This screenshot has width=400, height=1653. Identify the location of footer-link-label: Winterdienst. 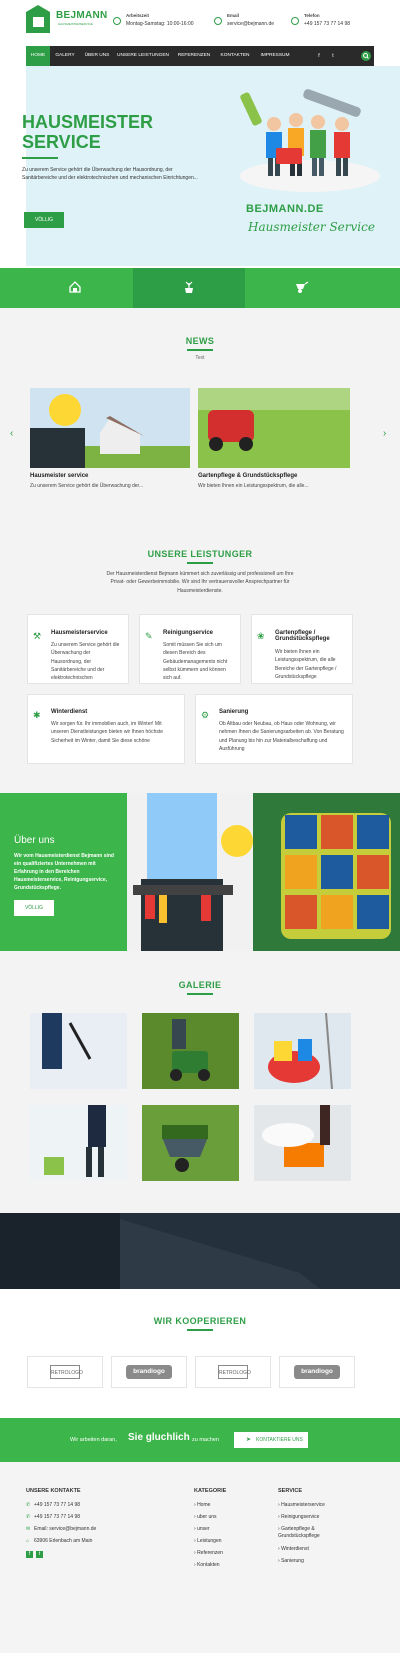
(295, 1549).